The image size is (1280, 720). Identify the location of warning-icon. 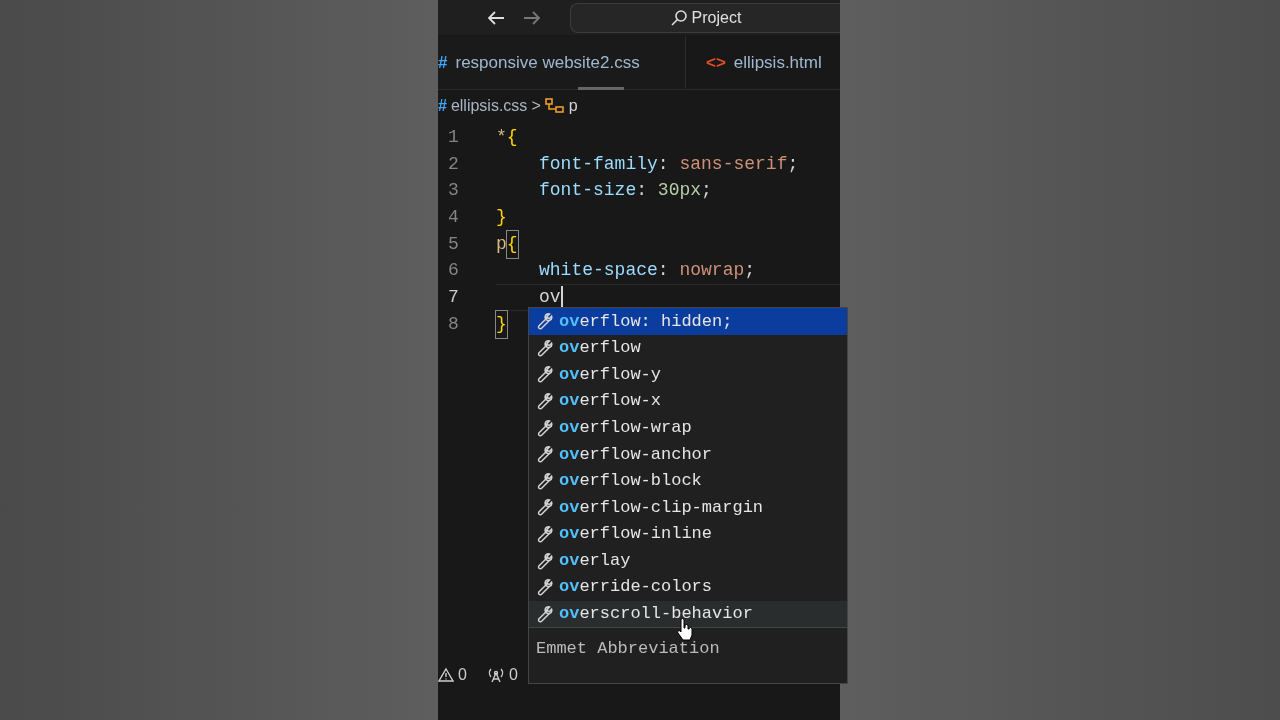
(446, 675).